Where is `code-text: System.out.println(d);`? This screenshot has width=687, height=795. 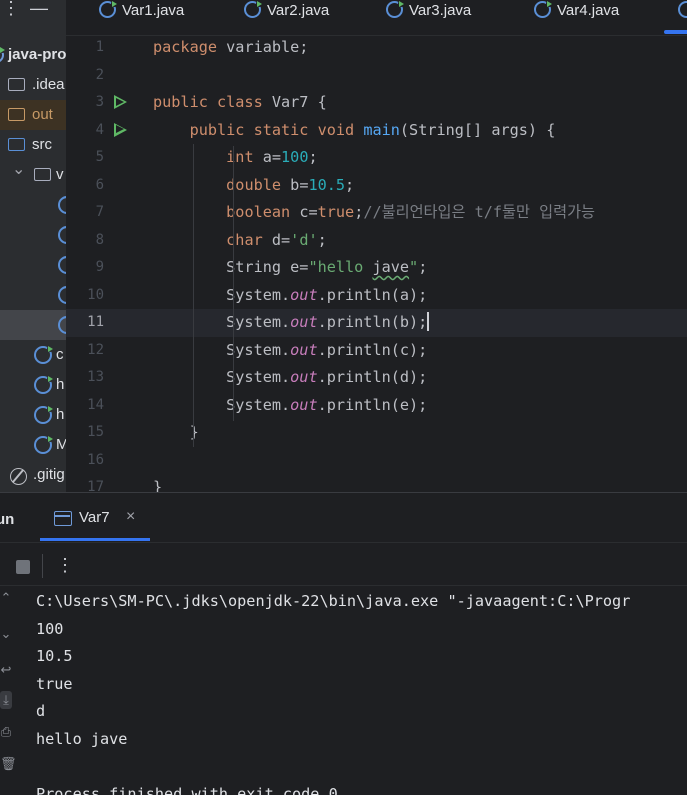 code-text: System.out.println(d); is located at coordinates (290, 377).